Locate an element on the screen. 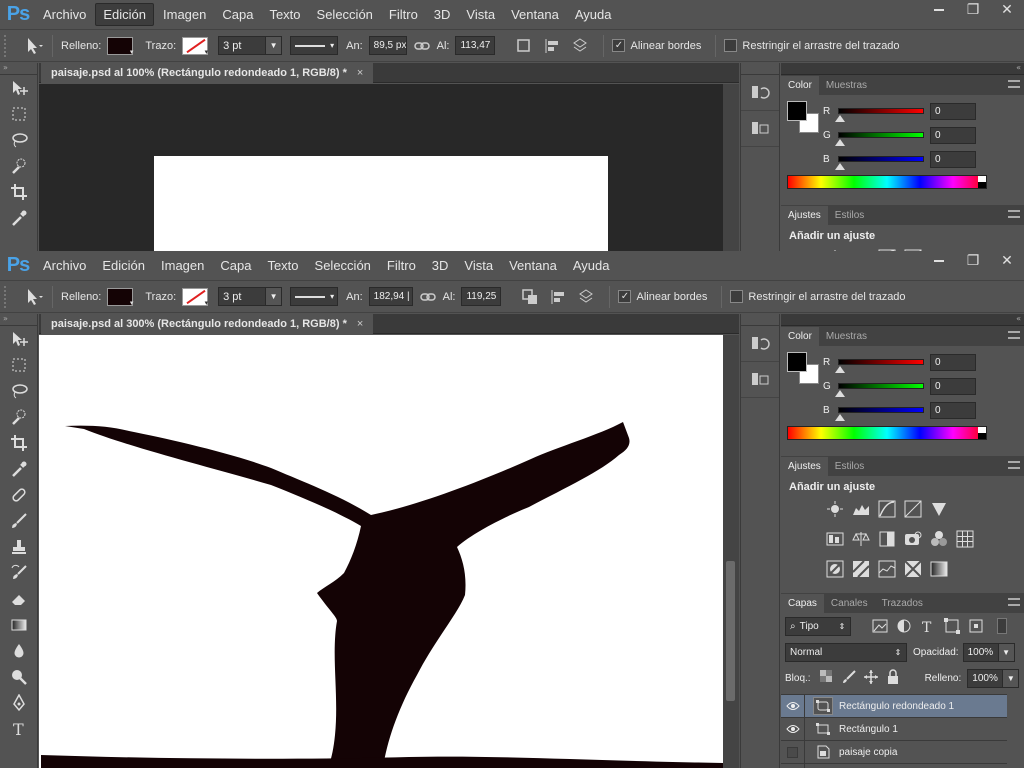  vertical-scrollbar is located at coordinates (731, 551).